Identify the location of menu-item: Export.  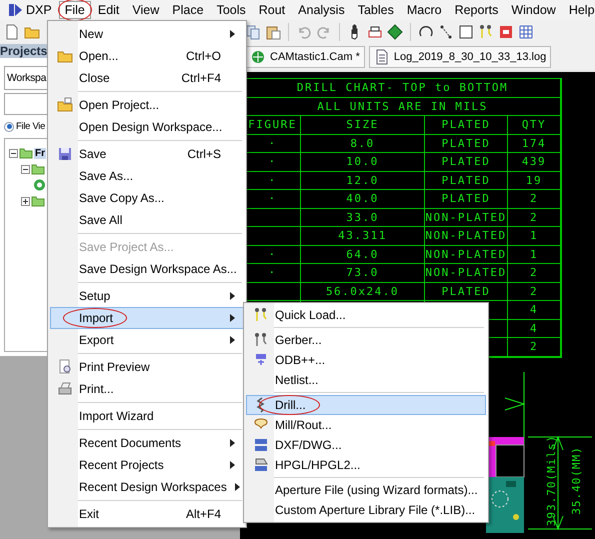
(147, 340).